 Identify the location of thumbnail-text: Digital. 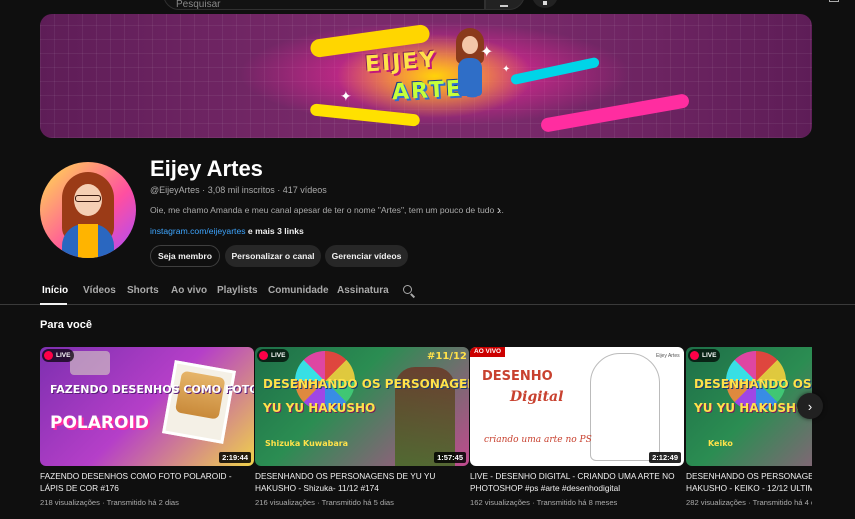
(537, 397).